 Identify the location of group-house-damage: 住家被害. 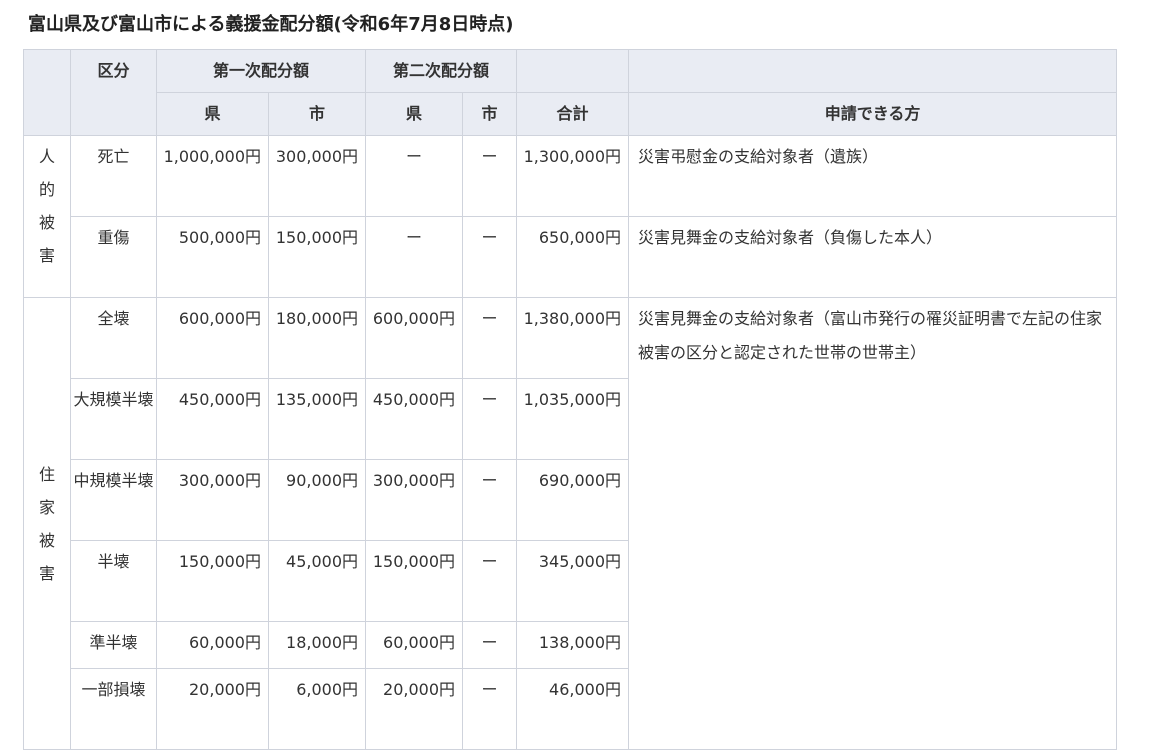
(47, 523).